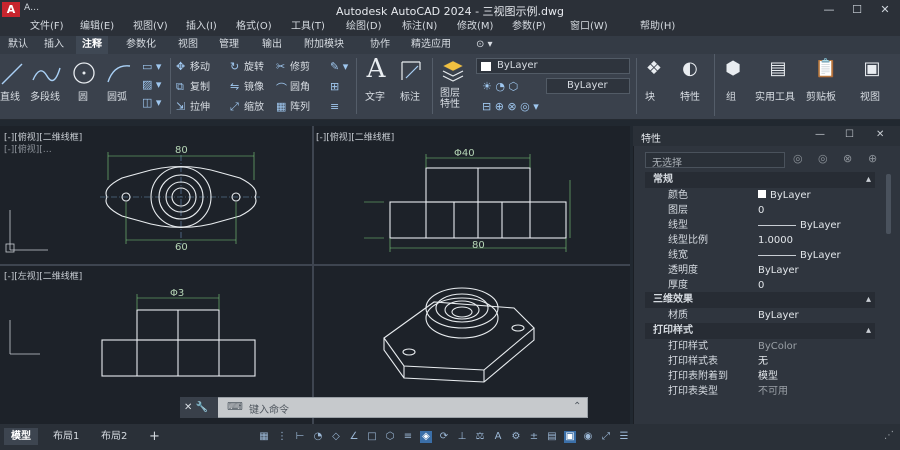 This screenshot has width=900, height=450. I want to click on property-row: 线型 ByLayer, so click(758, 225).